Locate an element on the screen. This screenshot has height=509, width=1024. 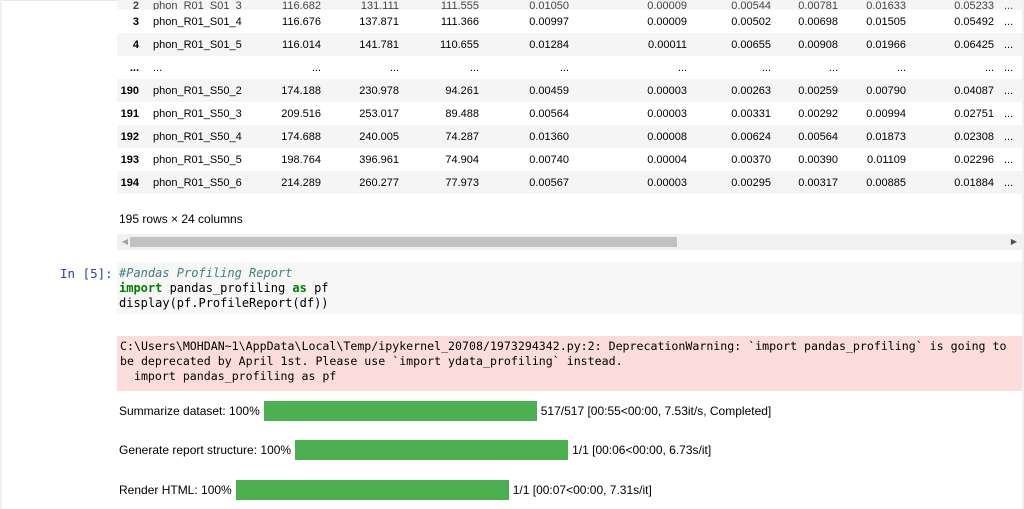
table-cell: 0.00781 is located at coordinates (814, 5).